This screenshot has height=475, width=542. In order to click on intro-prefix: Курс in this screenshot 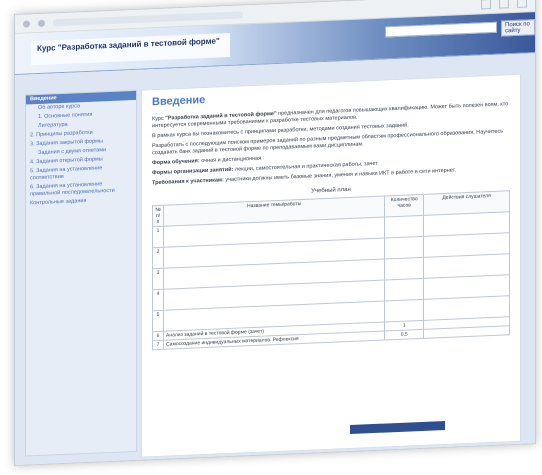, I will do `click(159, 119)`.